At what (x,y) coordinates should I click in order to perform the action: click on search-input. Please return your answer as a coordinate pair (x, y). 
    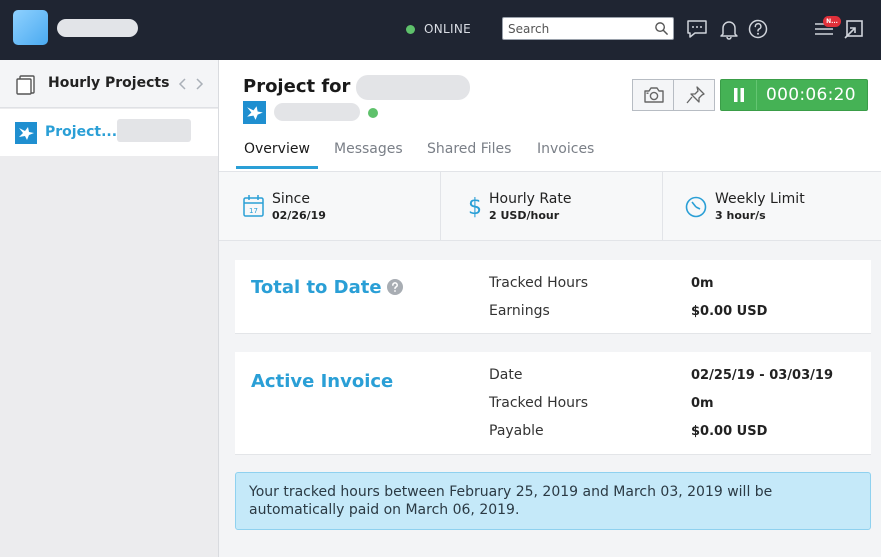
    Looking at the image, I should click on (573, 29).